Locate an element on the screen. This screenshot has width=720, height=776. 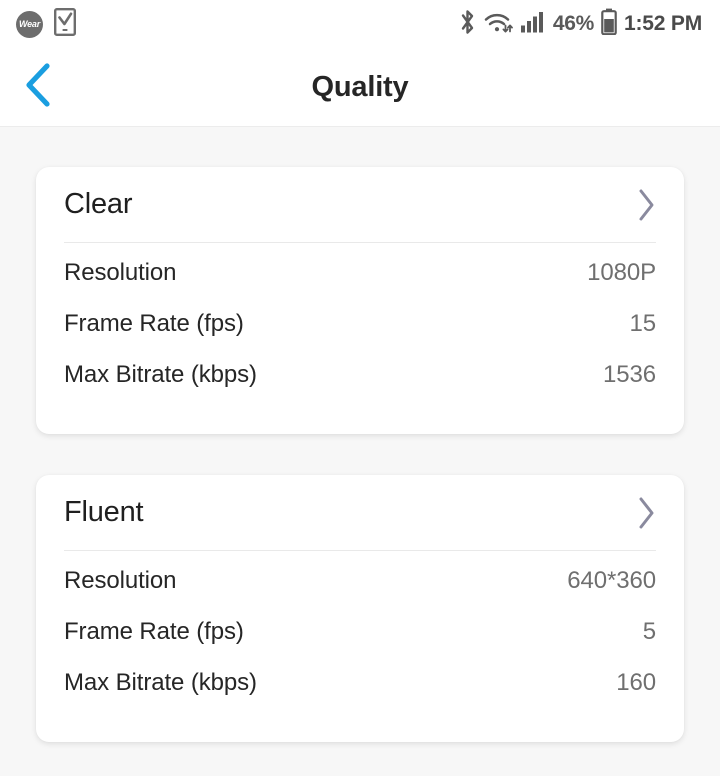
status-bar-right-icons: 46% 1:52 PM is located at coordinates (580, 24).